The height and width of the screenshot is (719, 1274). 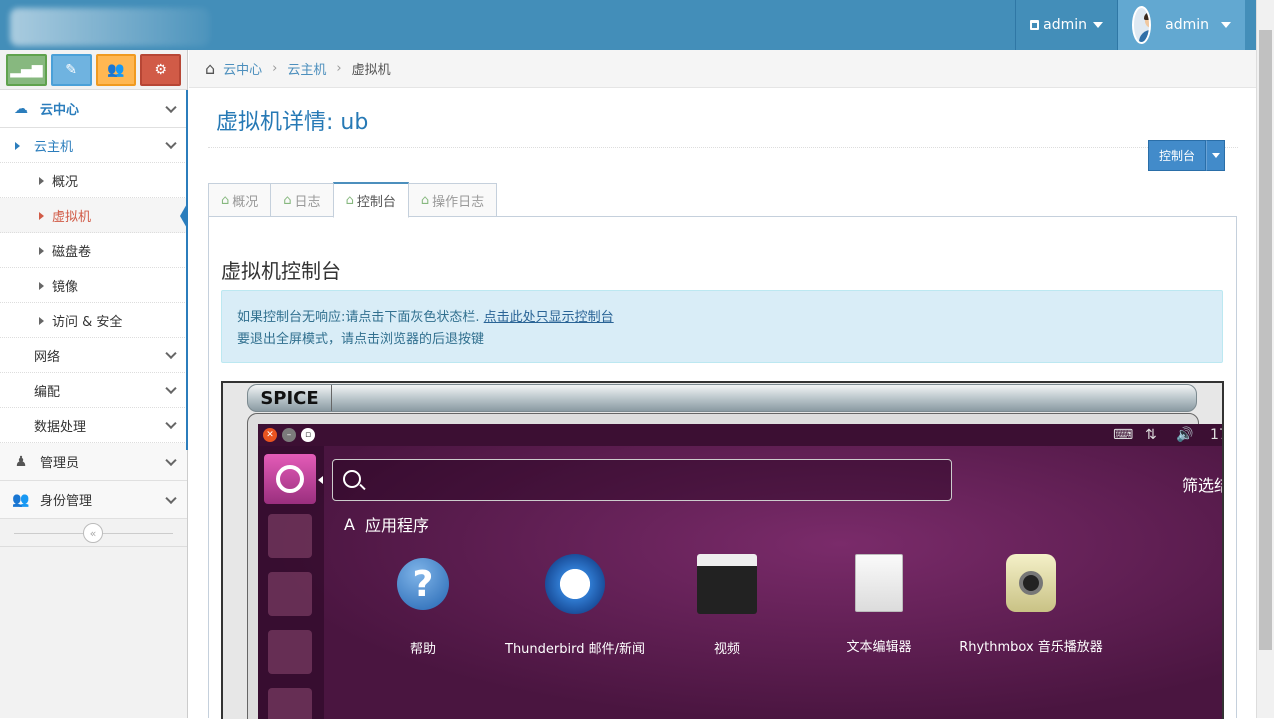 What do you see at coordinates (637, 25) in the screenshot?
I see `top-navbar: admin admin` at bounding box center [637, 25].